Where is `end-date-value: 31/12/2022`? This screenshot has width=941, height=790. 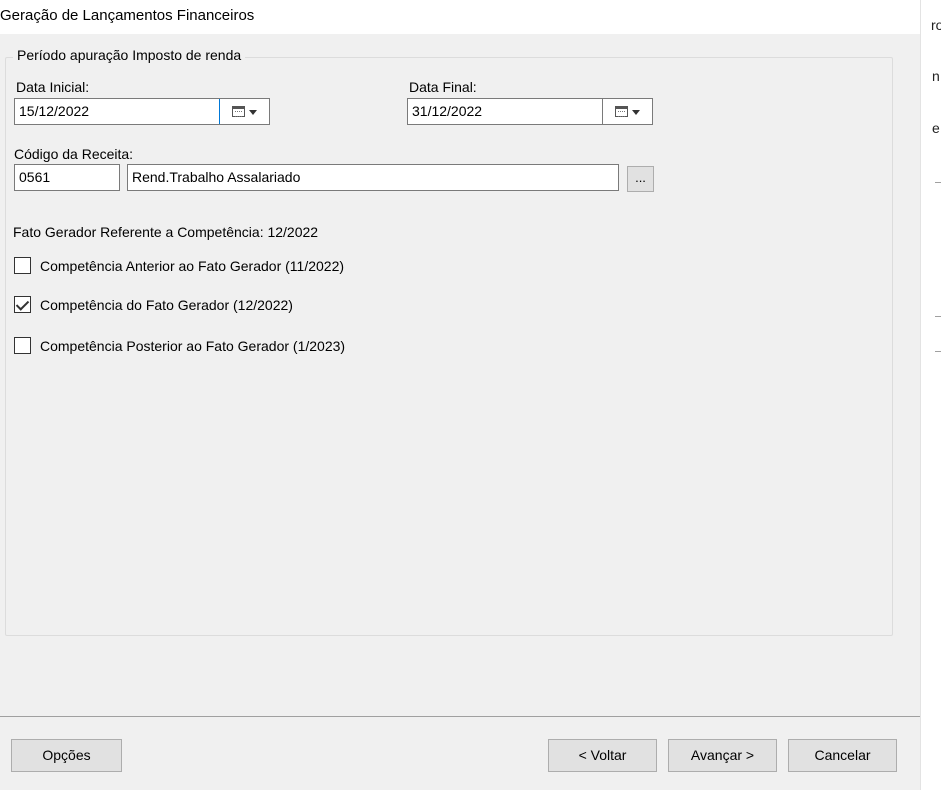 end-date-value: 31/12/2022 is located at coordinates (447, 111).